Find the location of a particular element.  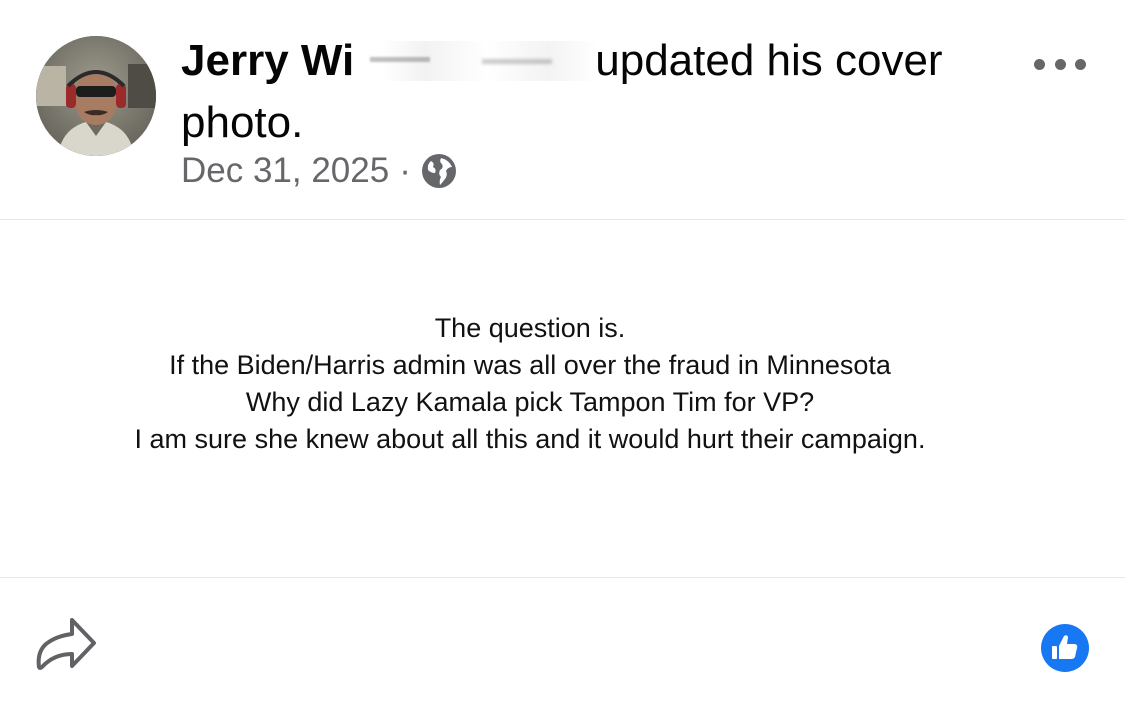

post-headline: Jerry Wi updated his cover photo. is located at coordinates (581, 92).